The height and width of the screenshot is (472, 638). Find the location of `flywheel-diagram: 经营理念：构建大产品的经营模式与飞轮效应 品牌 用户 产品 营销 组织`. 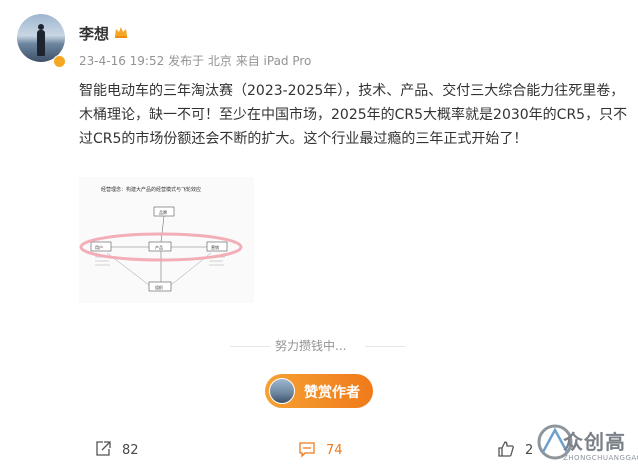

flywheel-diagram: 经营理念：构建大产品的经营模式与飞轮效应 品牌 用户 产品 营销 组织 is located at coordinates (161, 239).